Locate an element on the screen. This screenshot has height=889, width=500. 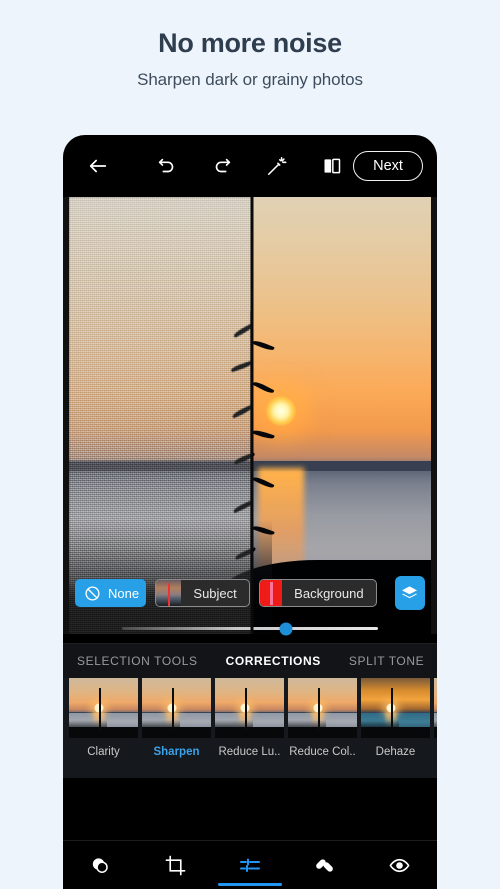
back-button is located at coordinates (98, 166).